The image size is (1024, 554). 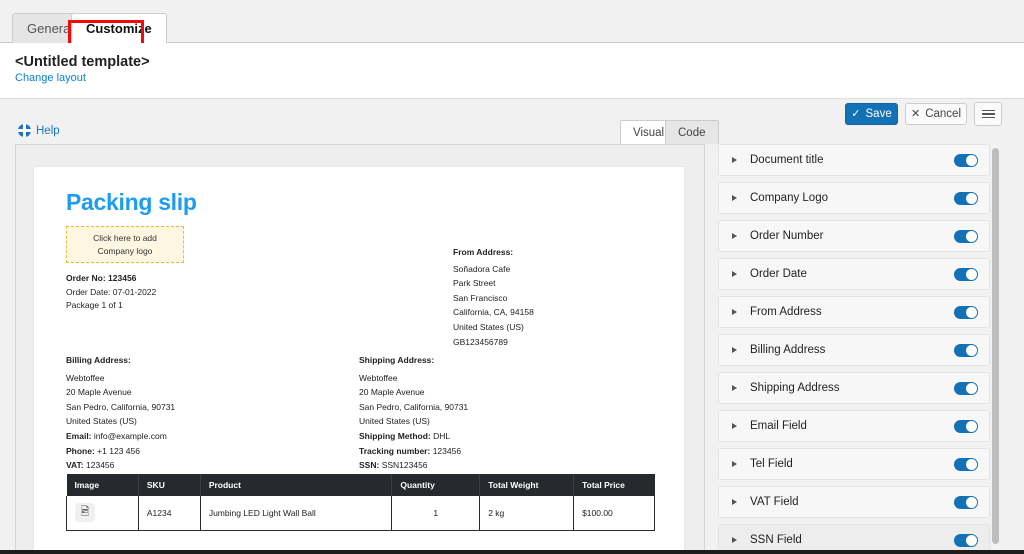 What do you see at coordinates (854, 312) in the screenshot?
I see `sidebar-item-from-address: From Address` at bounding box center [854, 312].